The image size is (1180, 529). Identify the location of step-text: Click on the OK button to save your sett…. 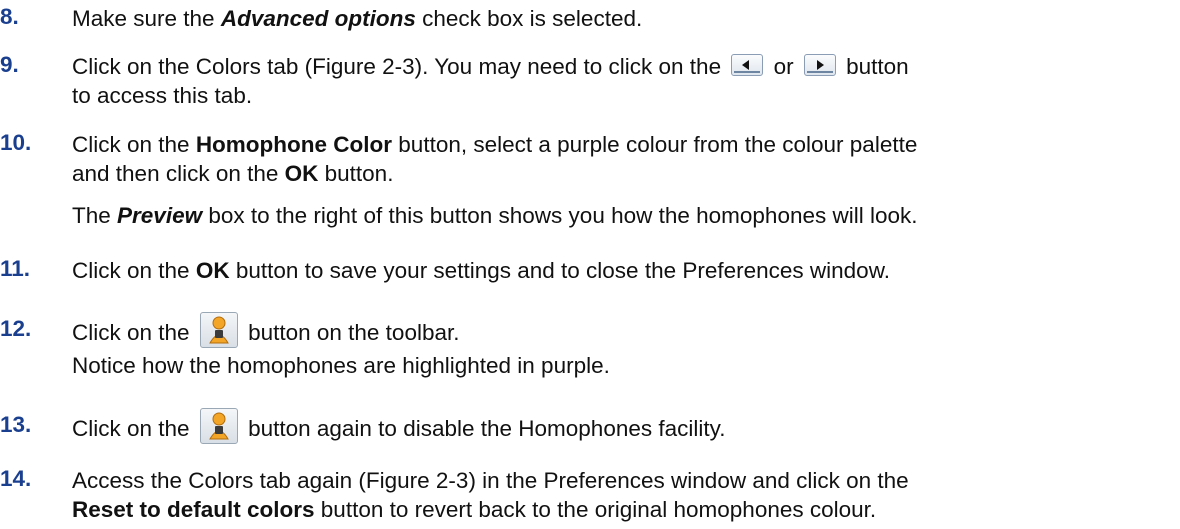
(481, 270).